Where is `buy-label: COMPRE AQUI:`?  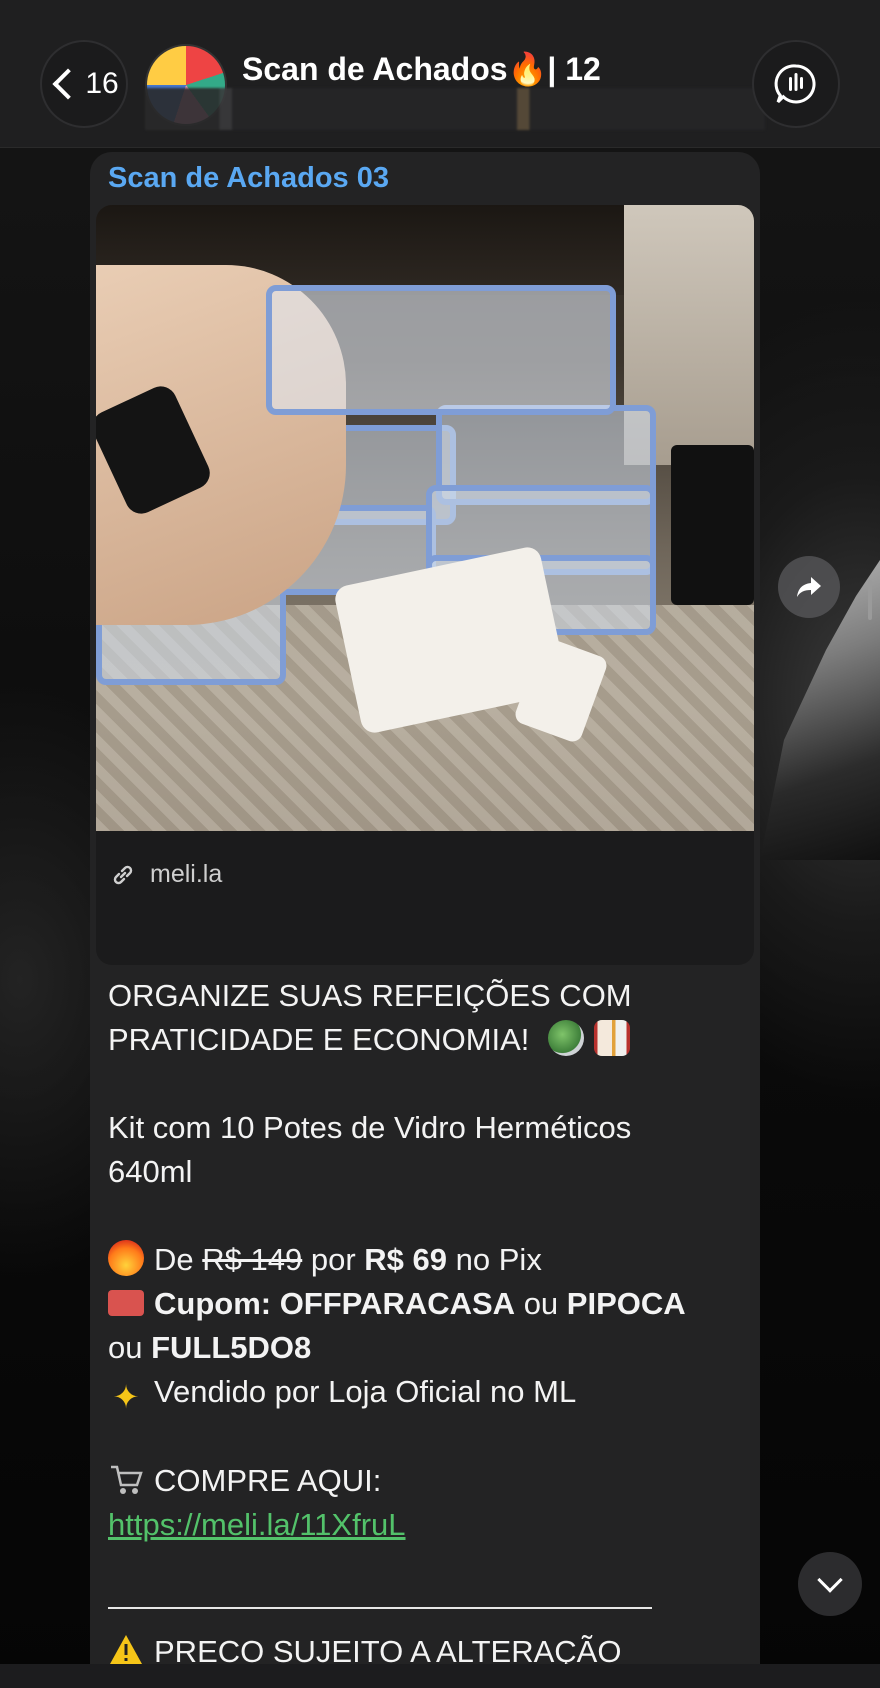 buy-label: COMPRE AQUI: is located at coordinates (268, 1480).